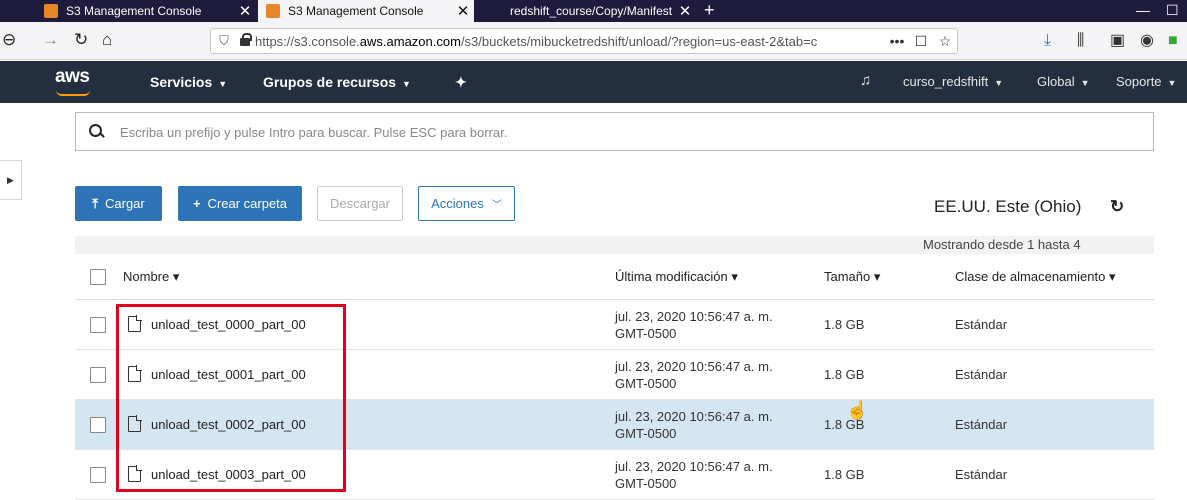  What do you see at coordinates (95, 203) in the screenshot?
I see `upload-icon: ⤒` at bounding box center [95, 203].